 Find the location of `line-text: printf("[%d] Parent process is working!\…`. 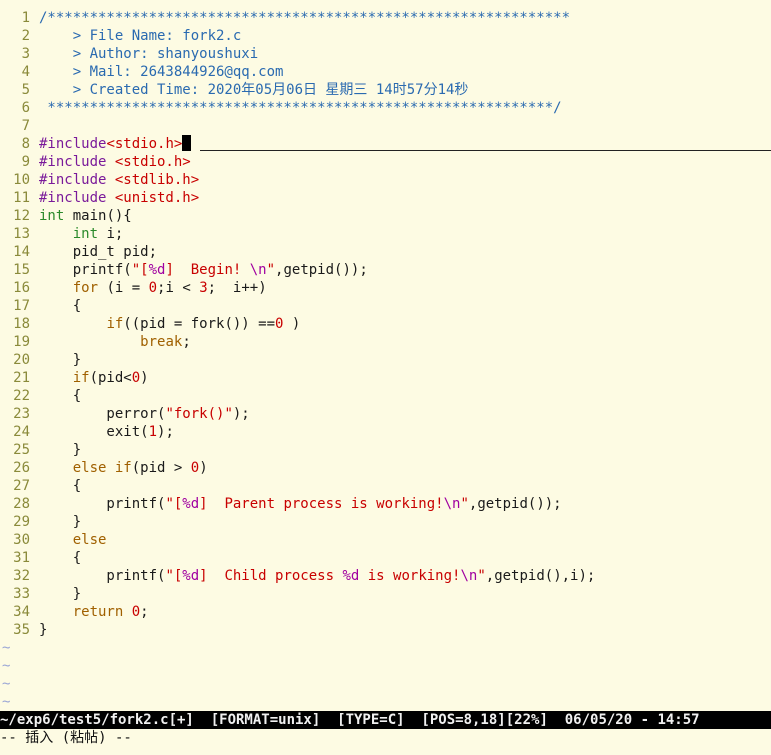

line-text: printf("[%d] Parent process is working!\… is located at coordinates (300, 504).